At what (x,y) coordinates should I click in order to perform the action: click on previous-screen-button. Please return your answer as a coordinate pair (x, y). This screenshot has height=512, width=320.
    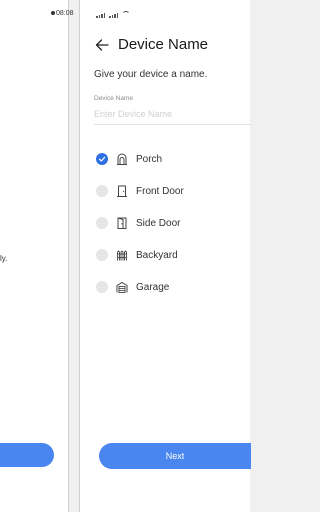
    Looking at the image, I should click on (27, 455).